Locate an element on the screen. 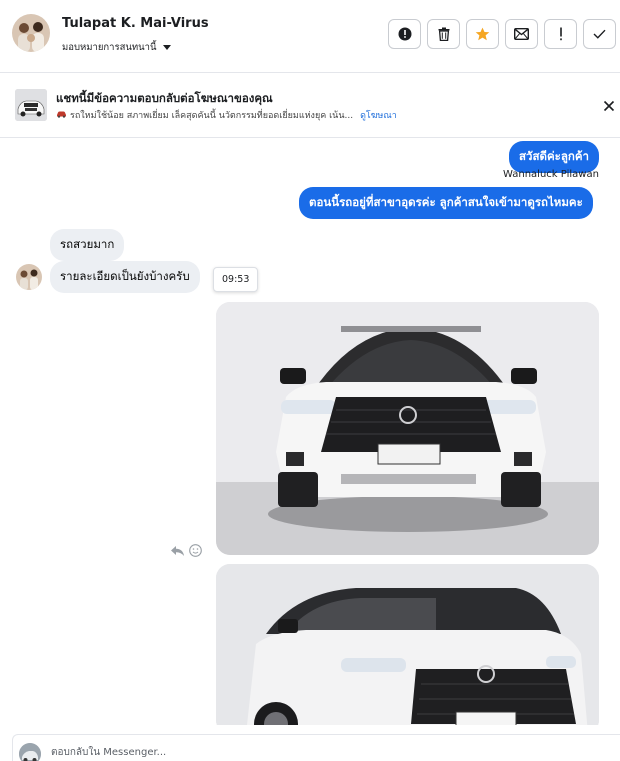  assign-conversation-dropdown: มอบหมายการสนทนานี้ is located at coordinates (116, 47).